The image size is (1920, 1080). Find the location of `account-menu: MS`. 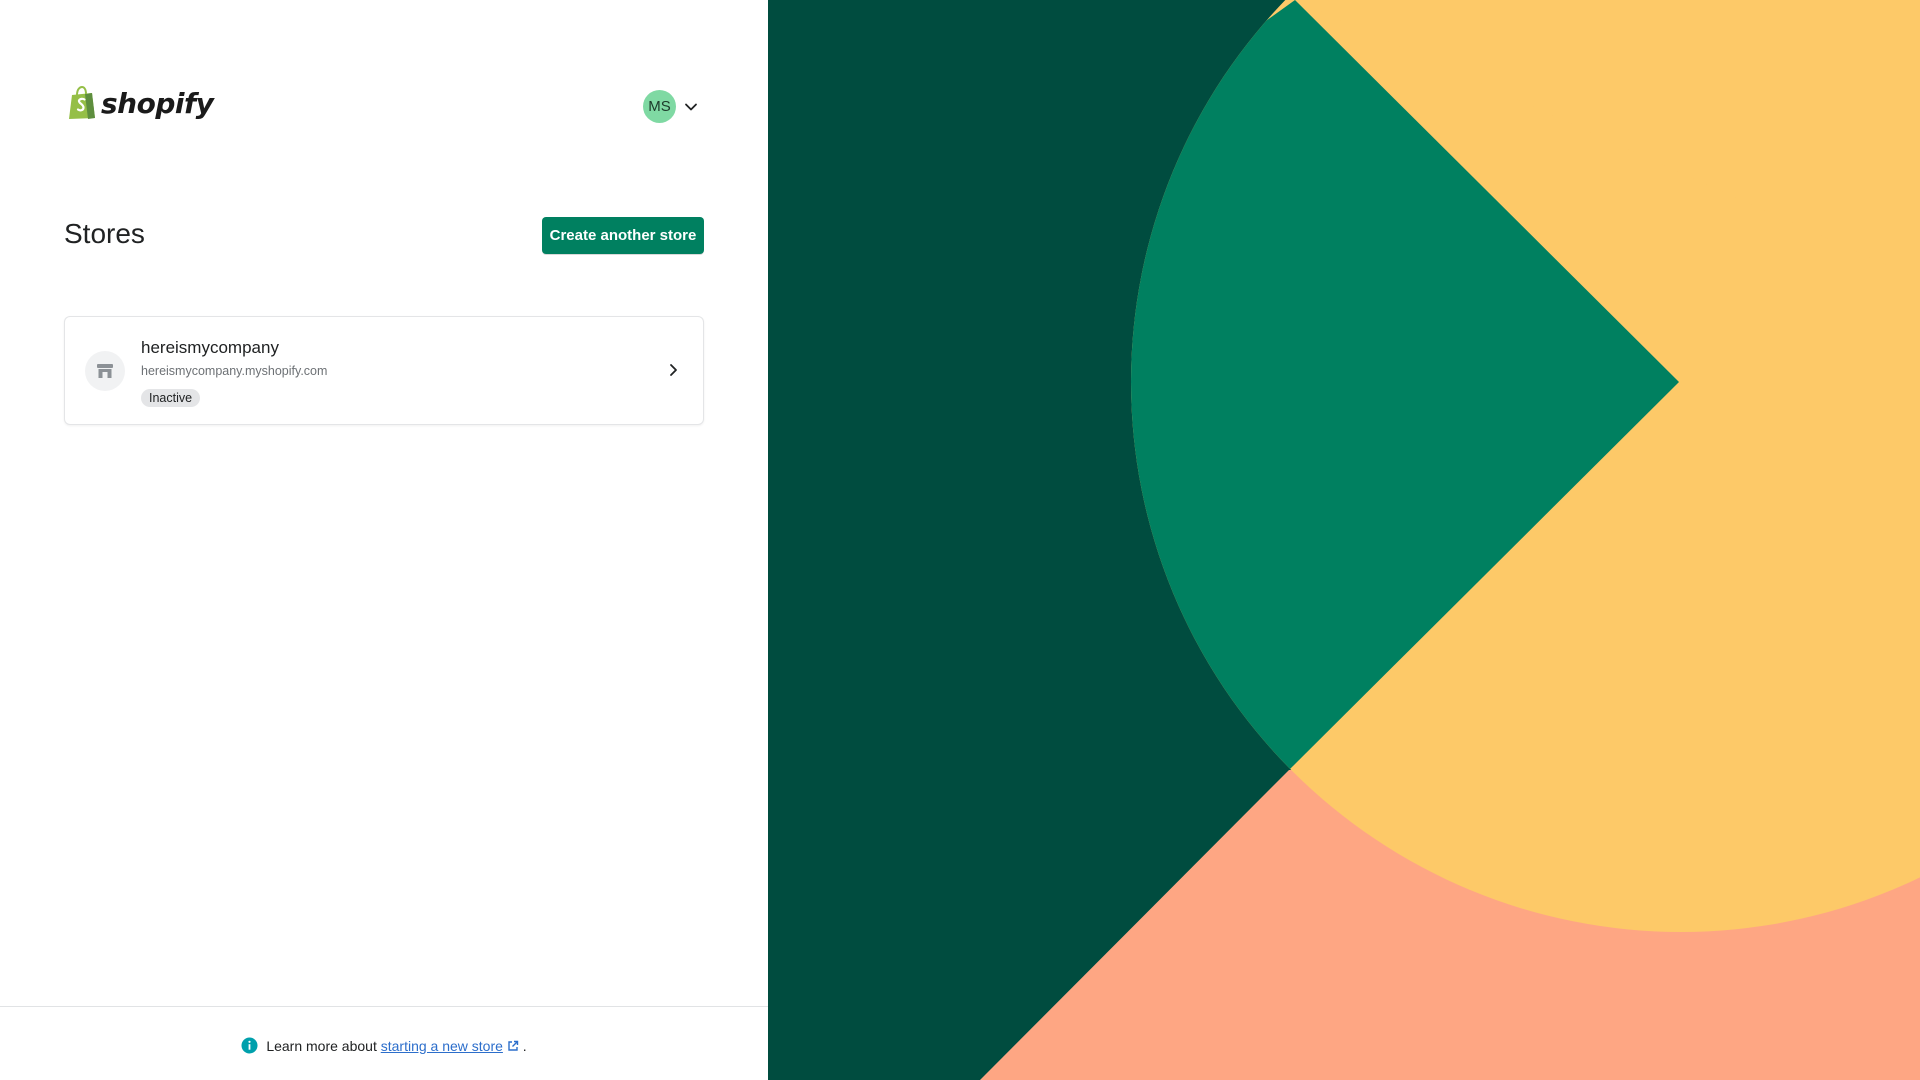

account-menu: MS is located at coordinates (670, 106).